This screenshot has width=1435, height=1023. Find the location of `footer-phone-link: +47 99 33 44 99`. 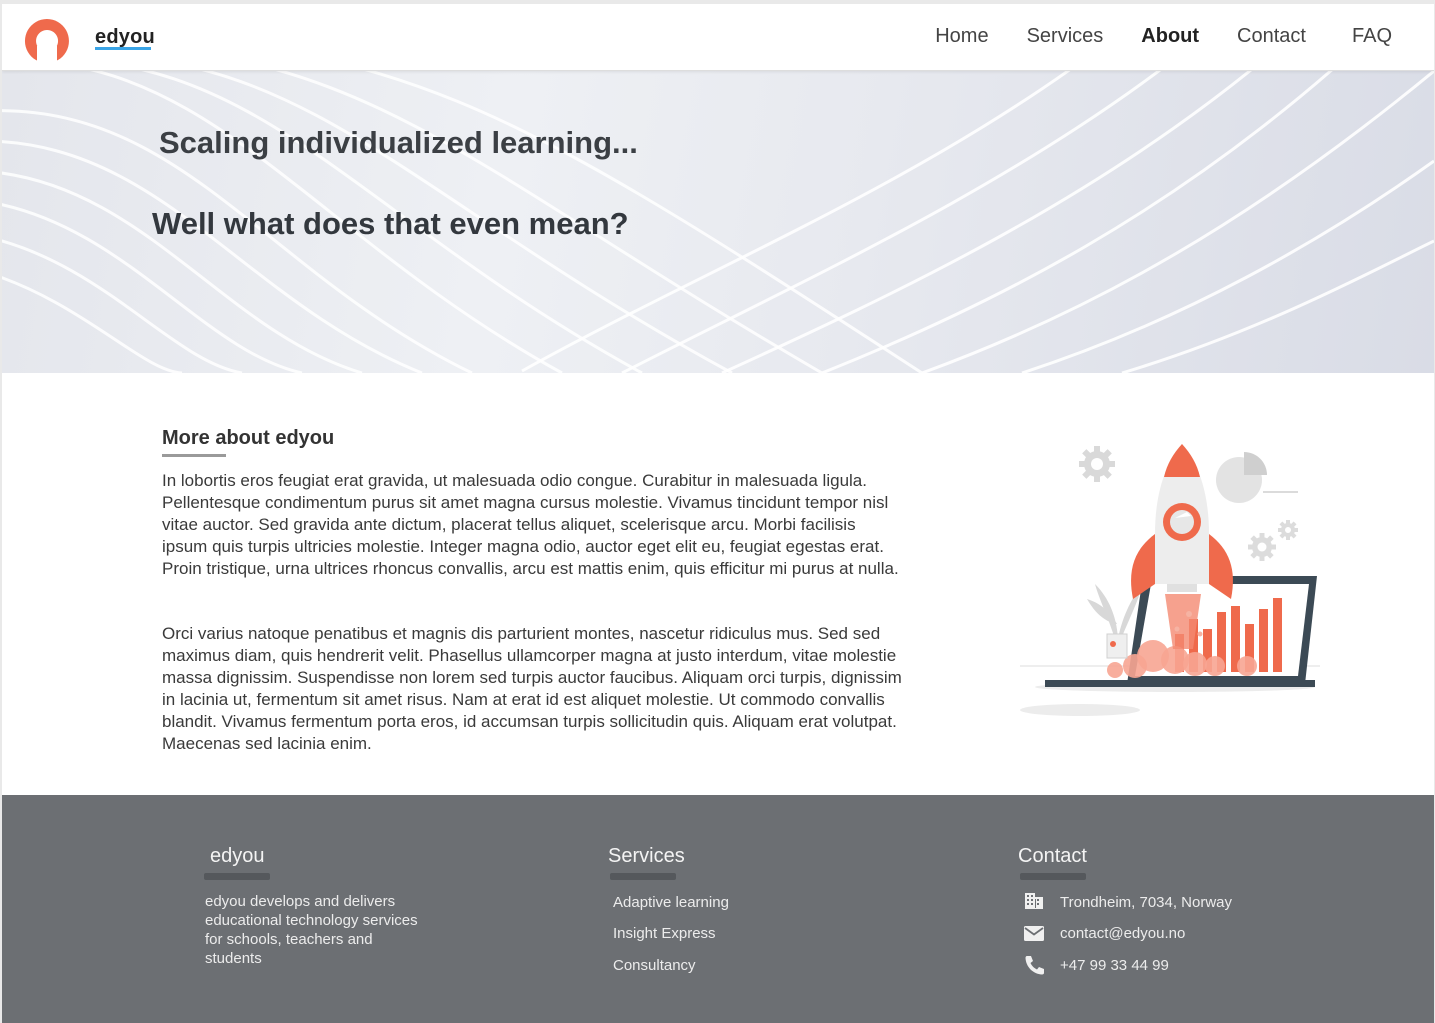

footer-phone-link: +47 99 33 44 99 is located at coordinates (1114, 965).